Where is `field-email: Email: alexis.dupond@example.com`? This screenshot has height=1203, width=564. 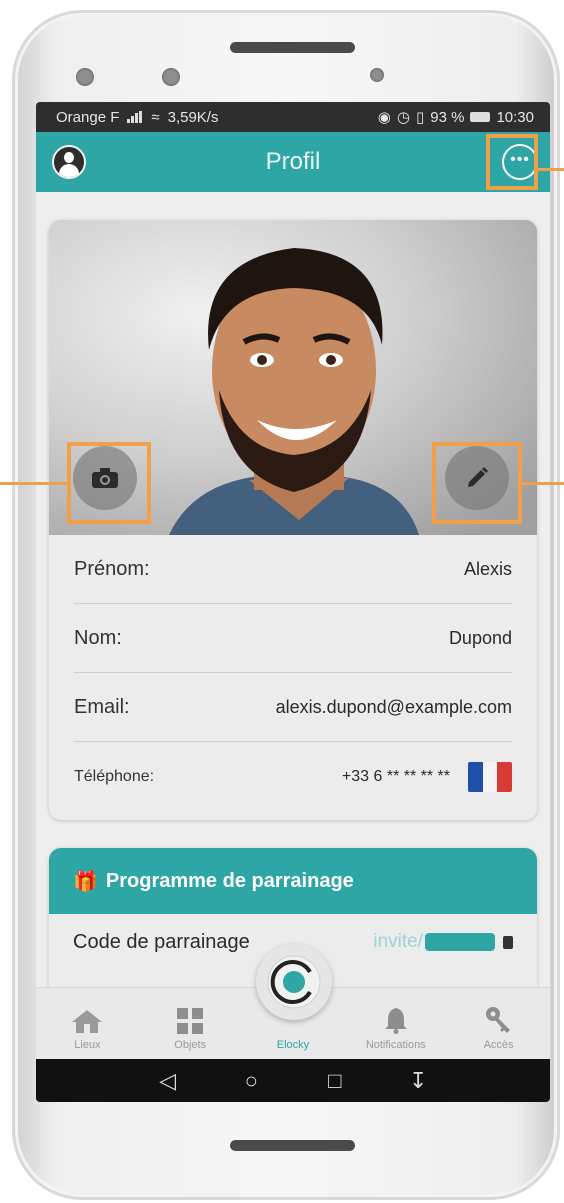
field-email: Email: alexis.dupond@example.com is located at coordinates (293, 707).